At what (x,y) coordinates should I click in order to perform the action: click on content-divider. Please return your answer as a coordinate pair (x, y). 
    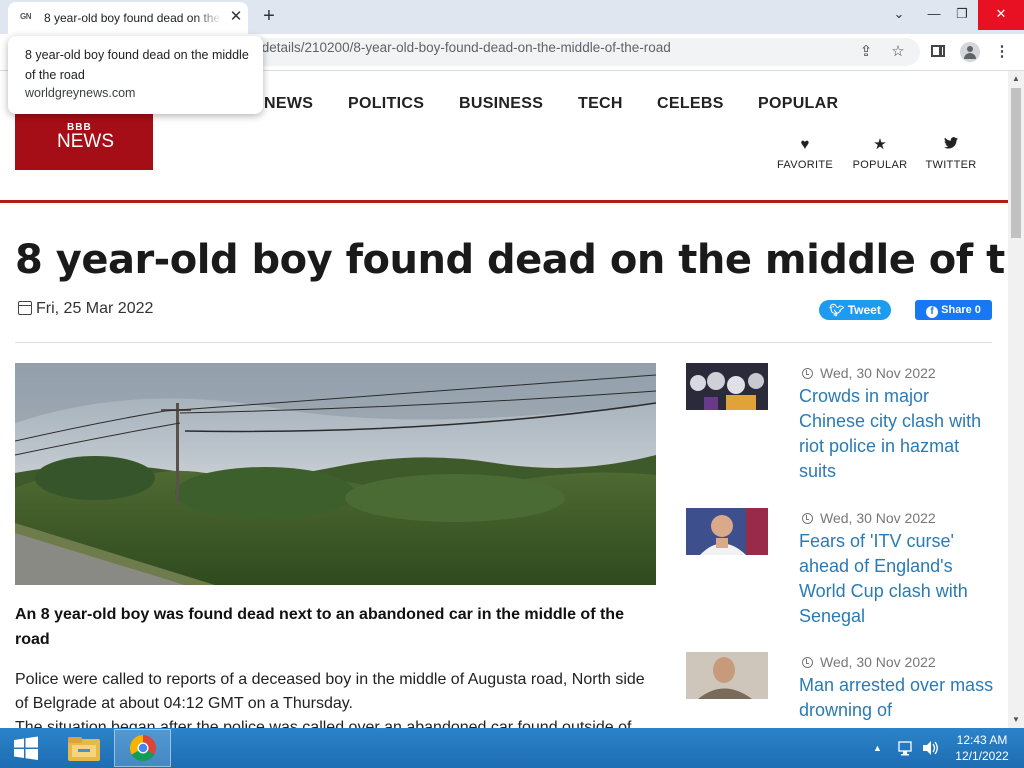
    Looking at the image, I should click on (503, 342).